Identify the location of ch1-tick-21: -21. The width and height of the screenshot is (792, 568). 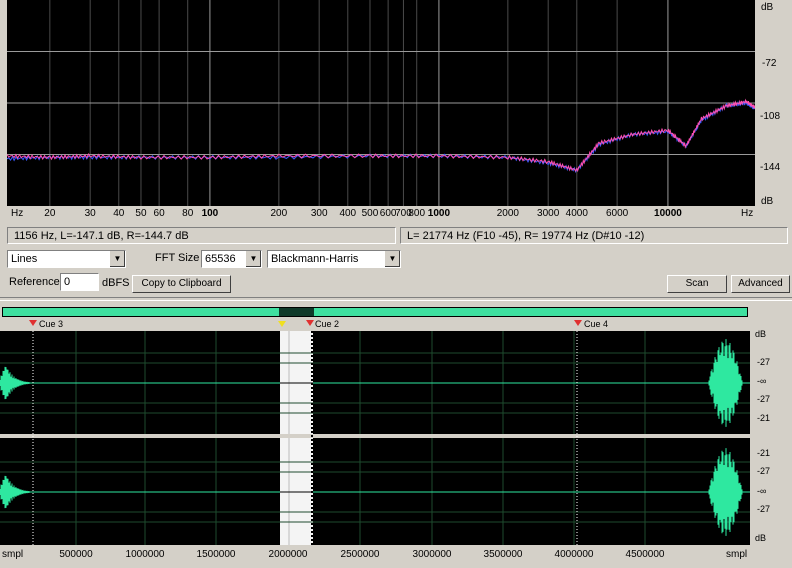
(764, 418).